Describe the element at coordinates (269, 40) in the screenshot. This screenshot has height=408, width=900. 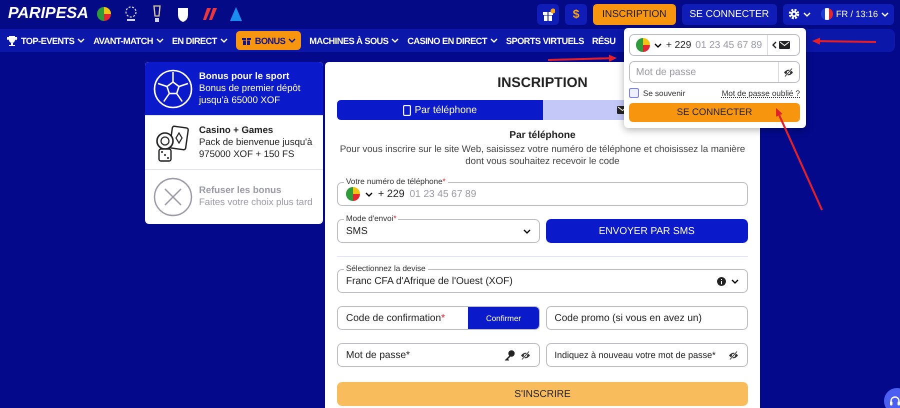
I see `nav-item: BONUS` at that location.